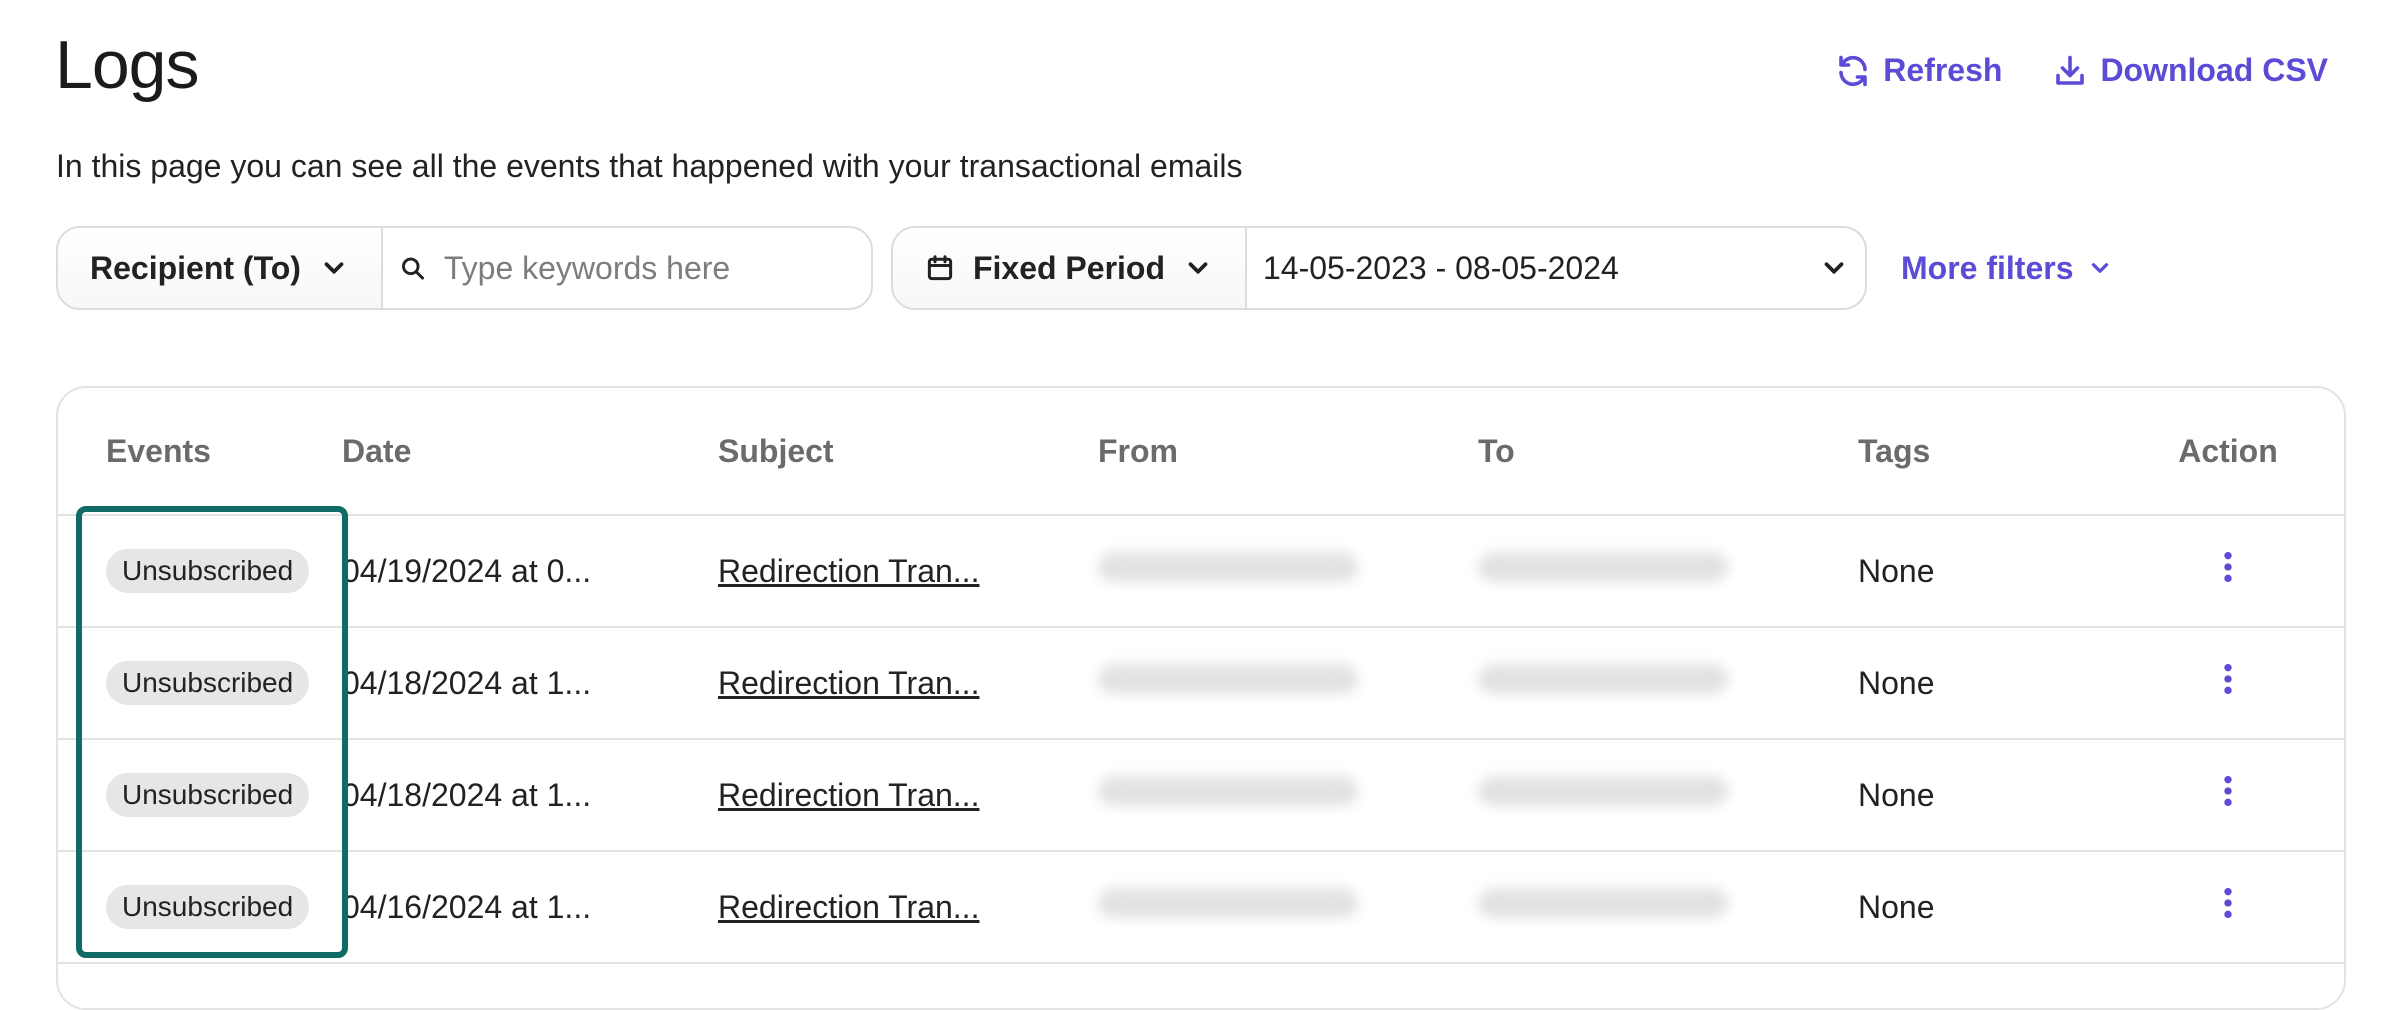  I want to click on period-group: Fixed Period 14-05-2023 - 08-05-2024, so click(1378, 268).